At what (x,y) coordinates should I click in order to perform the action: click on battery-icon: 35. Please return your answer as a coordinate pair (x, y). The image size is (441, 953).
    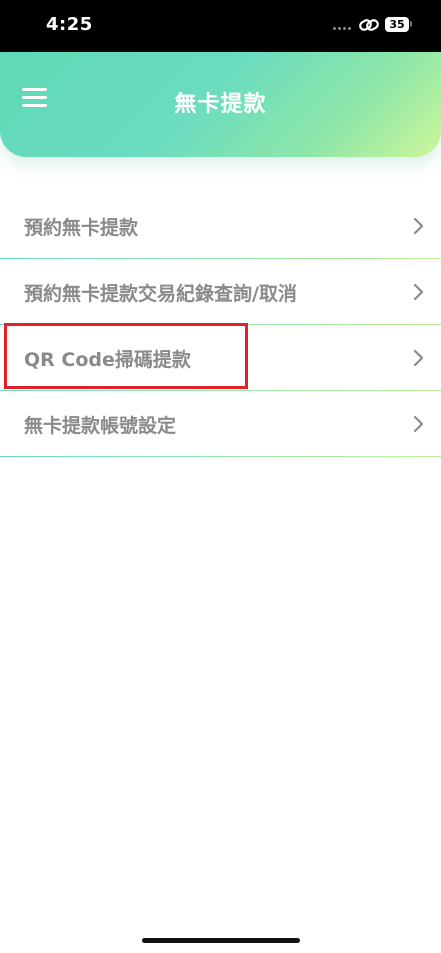
    Looking at the image, I should click on (397, 24).